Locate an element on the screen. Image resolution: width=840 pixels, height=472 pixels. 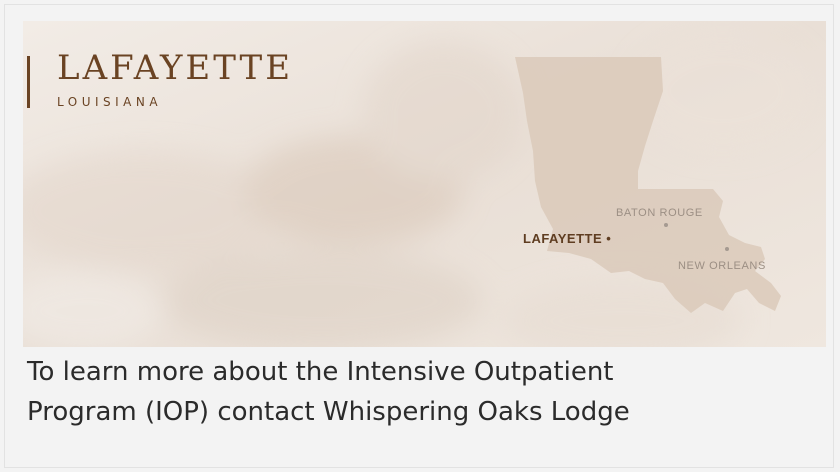
map-city-baton-rouge: BATON ROUGE is located at coordinates (659, 213).